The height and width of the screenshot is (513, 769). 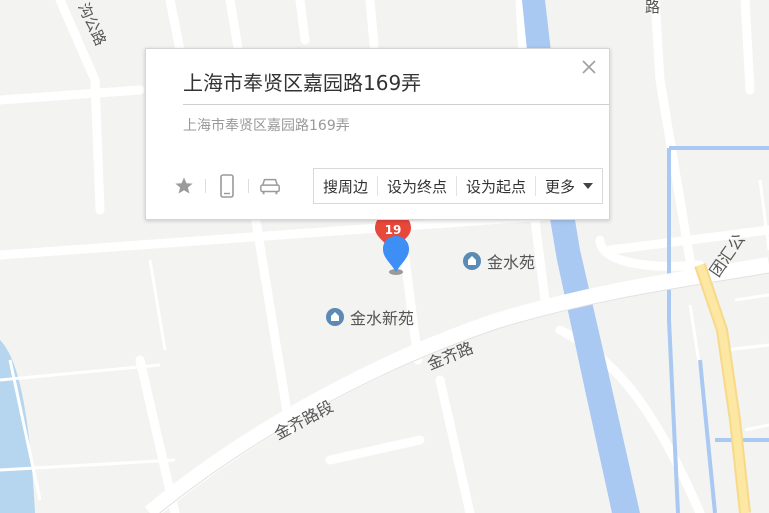 I want to click on place-address: 上海市奉贤区嘉园路169弄, so click(x=266, y=126).